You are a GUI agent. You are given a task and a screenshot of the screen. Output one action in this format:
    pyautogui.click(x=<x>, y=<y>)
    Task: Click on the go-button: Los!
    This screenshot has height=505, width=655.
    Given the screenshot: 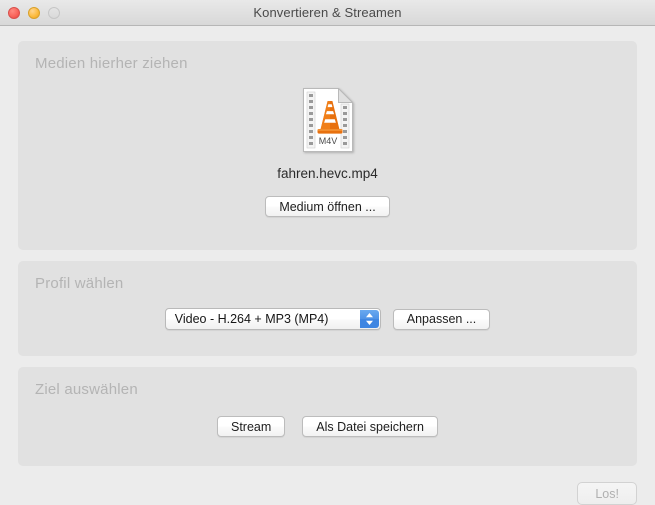 What is the action you would take?
    pyautogui.click(x=607, y=493)
    